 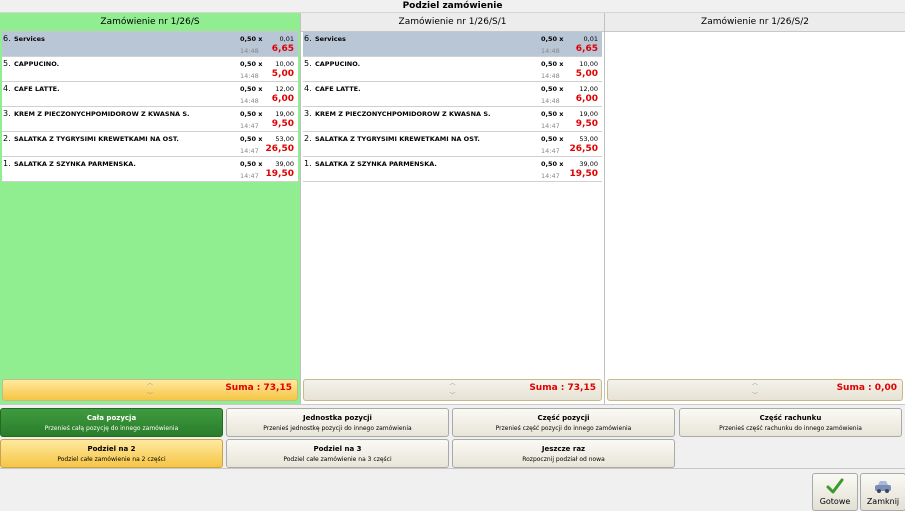 I want to click on item-number: 3., so click(x=7, y=113).